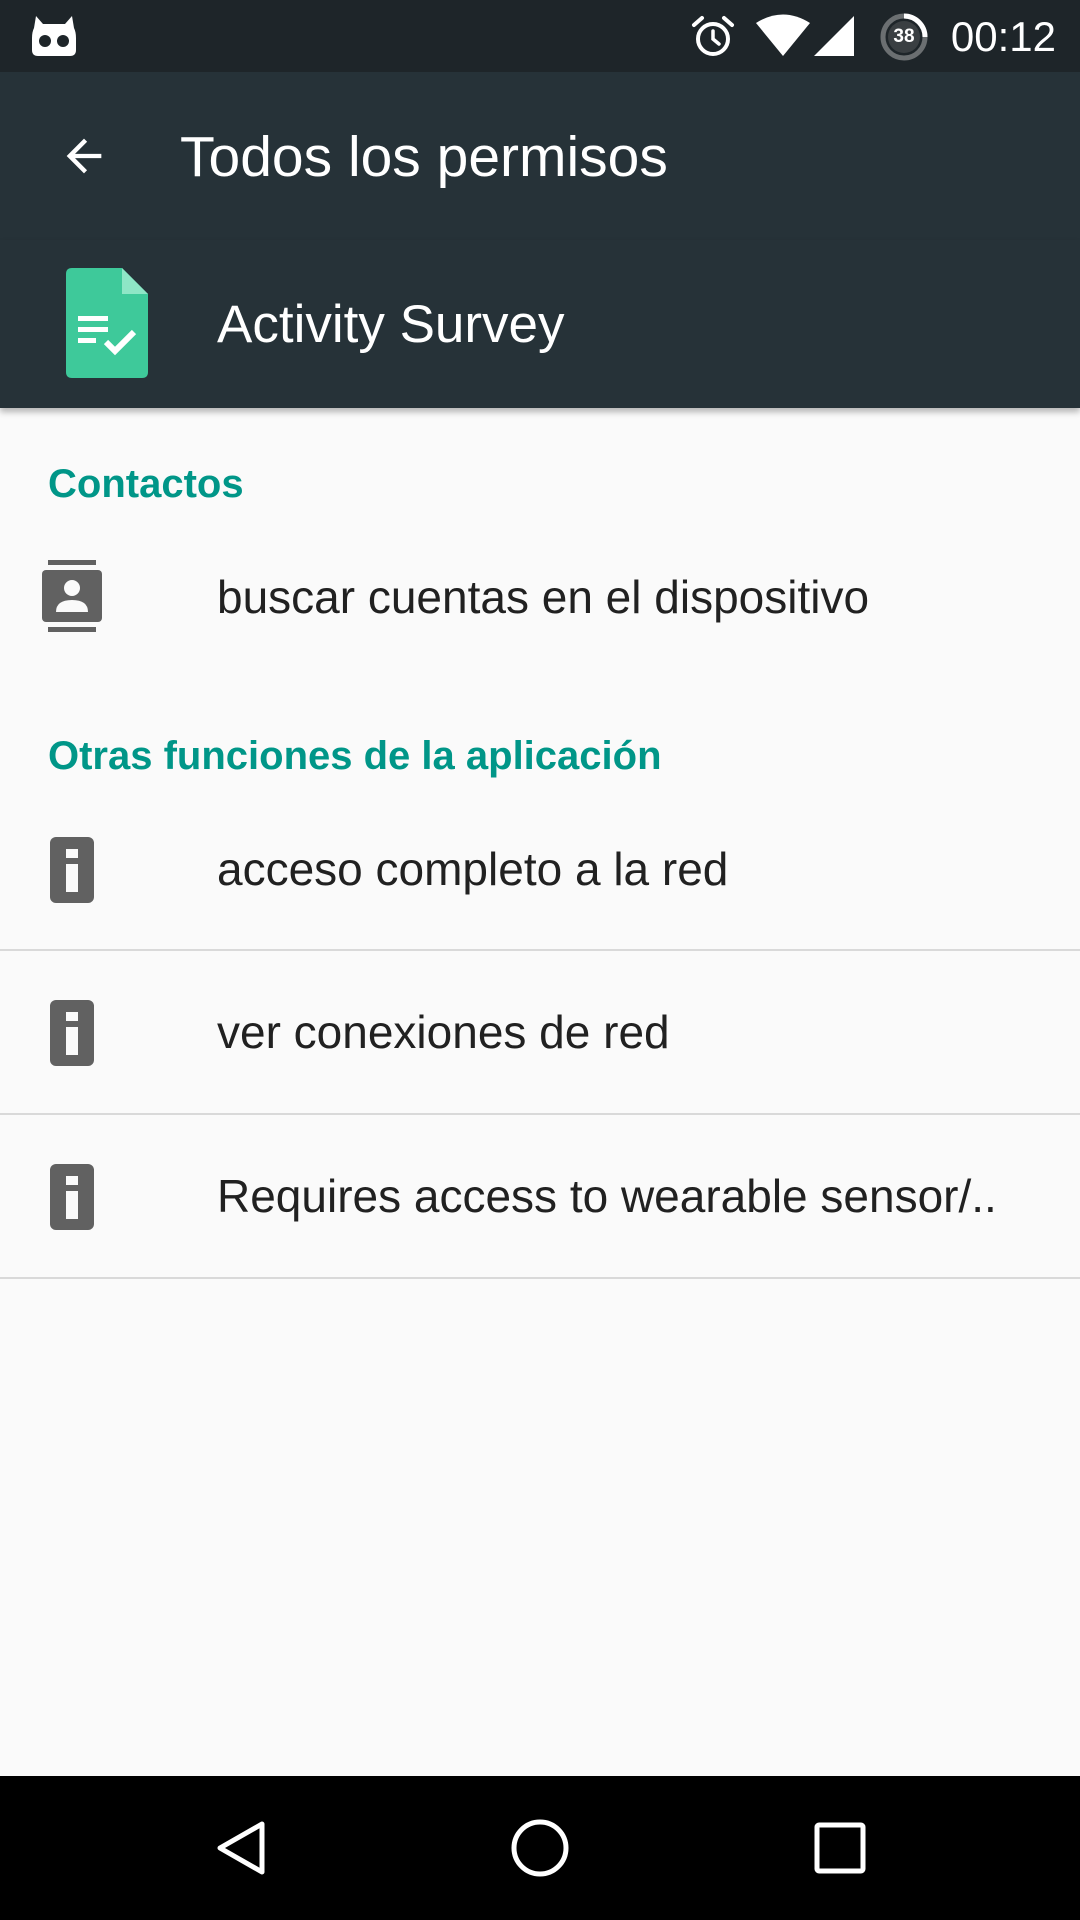  I want to click on list-divider, so click(540, 1278).